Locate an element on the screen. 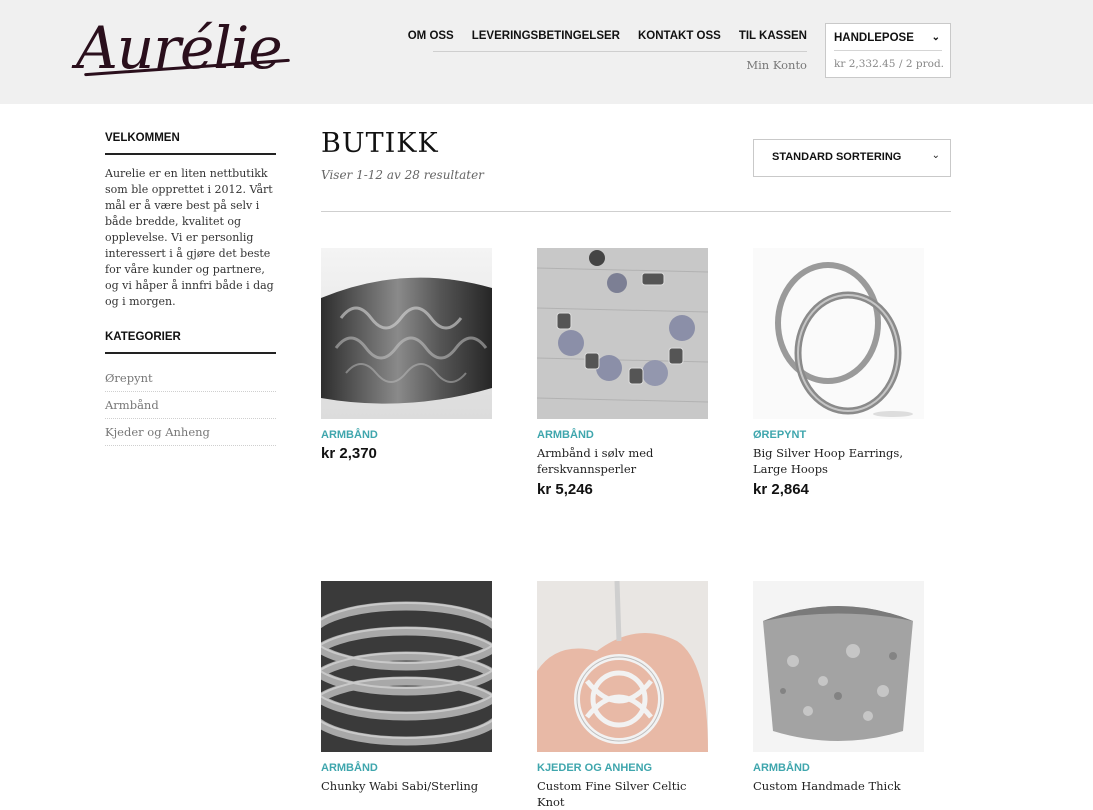 The width and height of the screenshot is (1093, 810). product-price: kr 5,246 is located at coordinates (565, 489).